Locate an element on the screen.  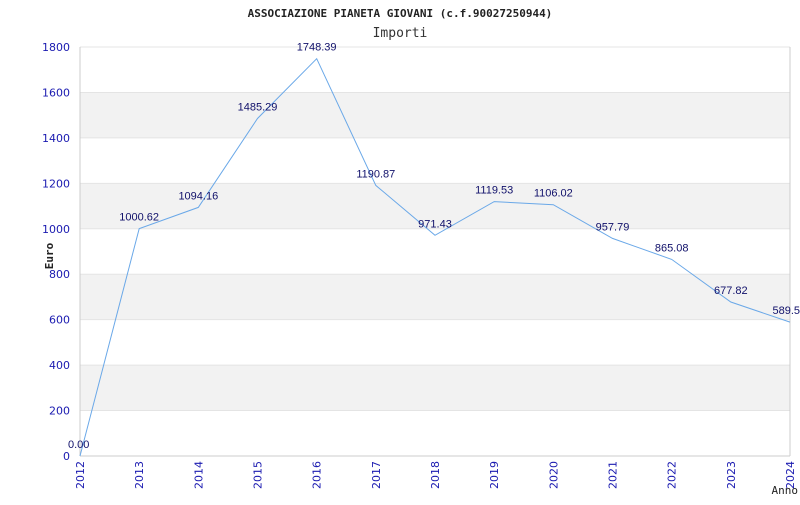
data-label: 1106.02 is located at coordinates (553, 194).